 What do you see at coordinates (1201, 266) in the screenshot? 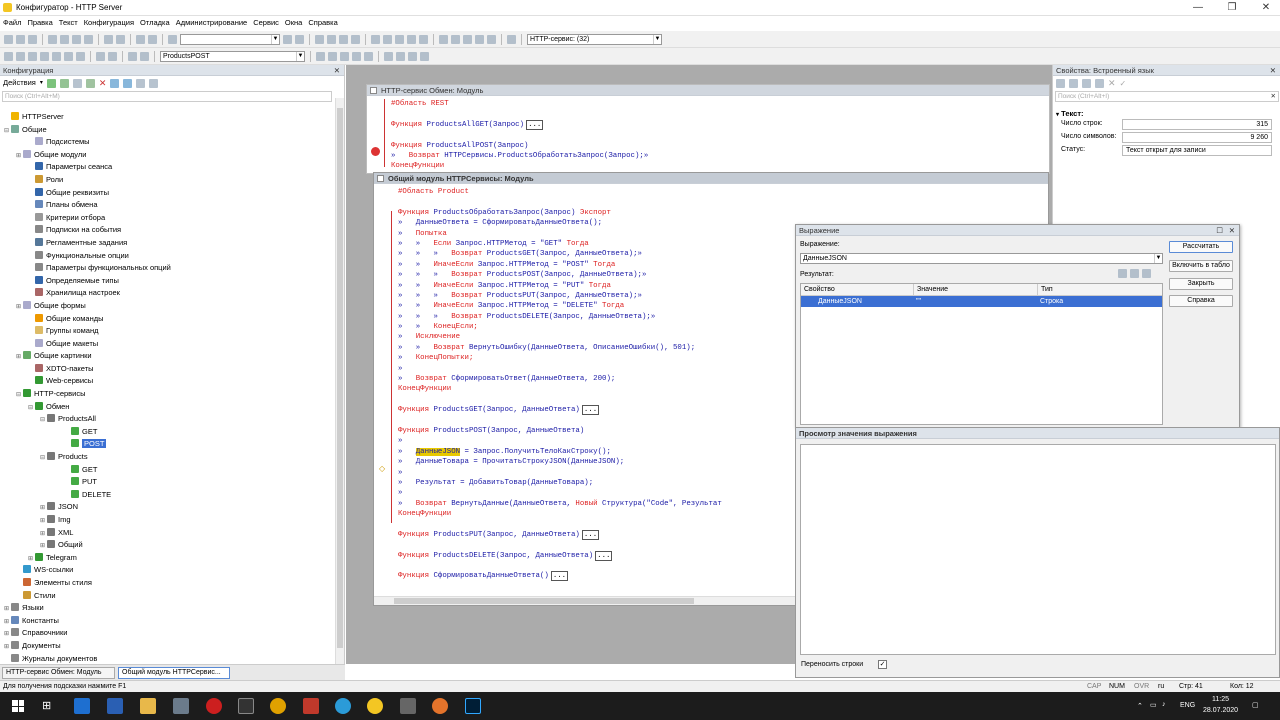
I see `add-to-watch-button: Включить в табло` at bounding box center [1201, 266].